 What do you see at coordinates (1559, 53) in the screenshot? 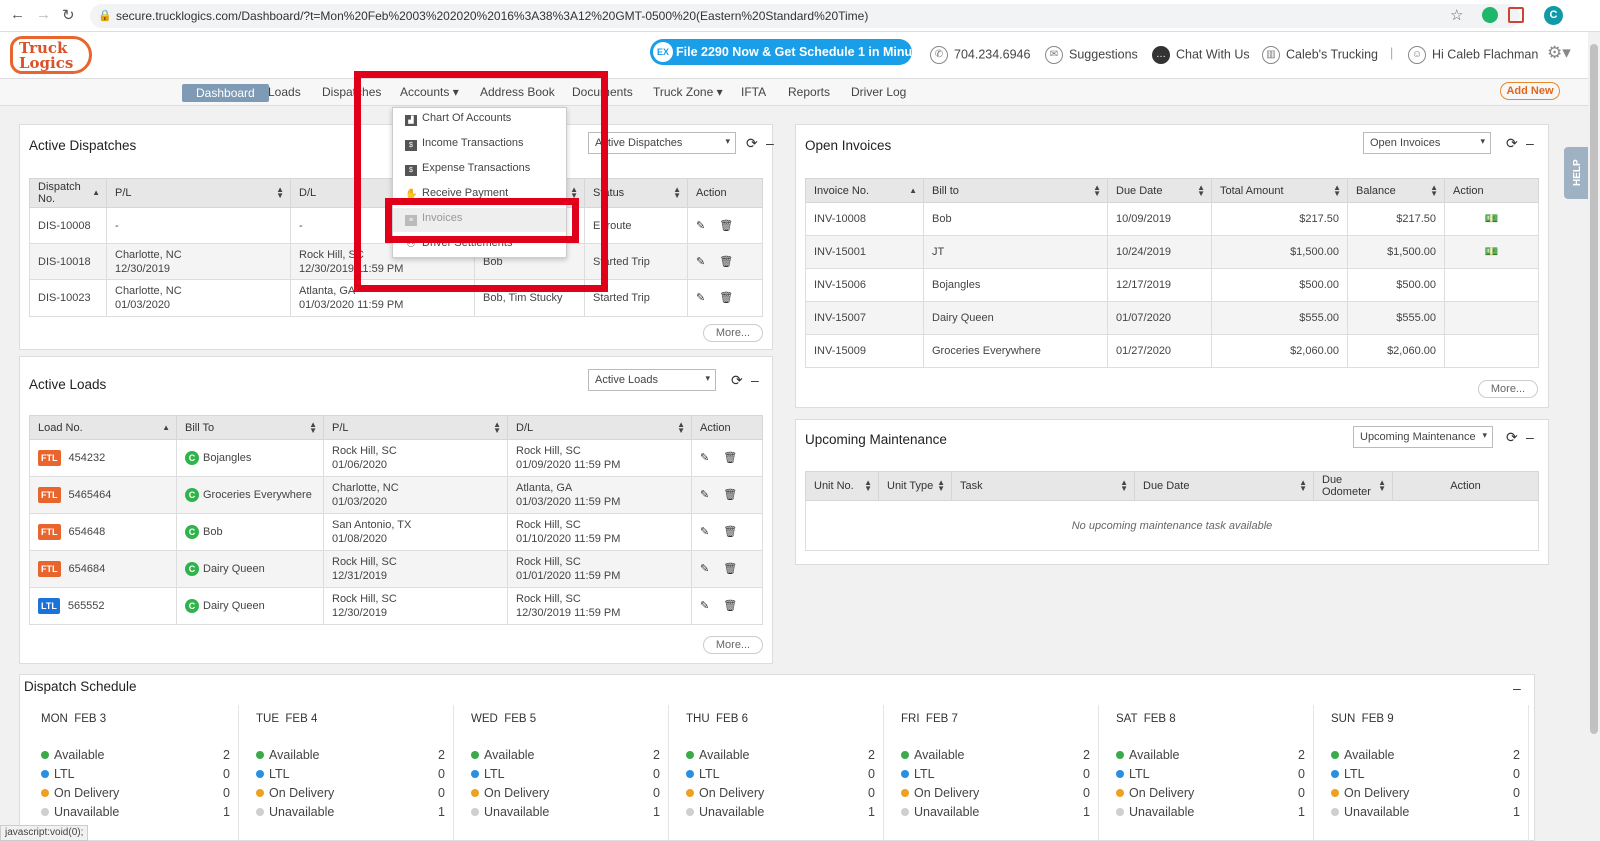
I see `gear-icon: ⚙▾` at bounding box center [1559, 53].